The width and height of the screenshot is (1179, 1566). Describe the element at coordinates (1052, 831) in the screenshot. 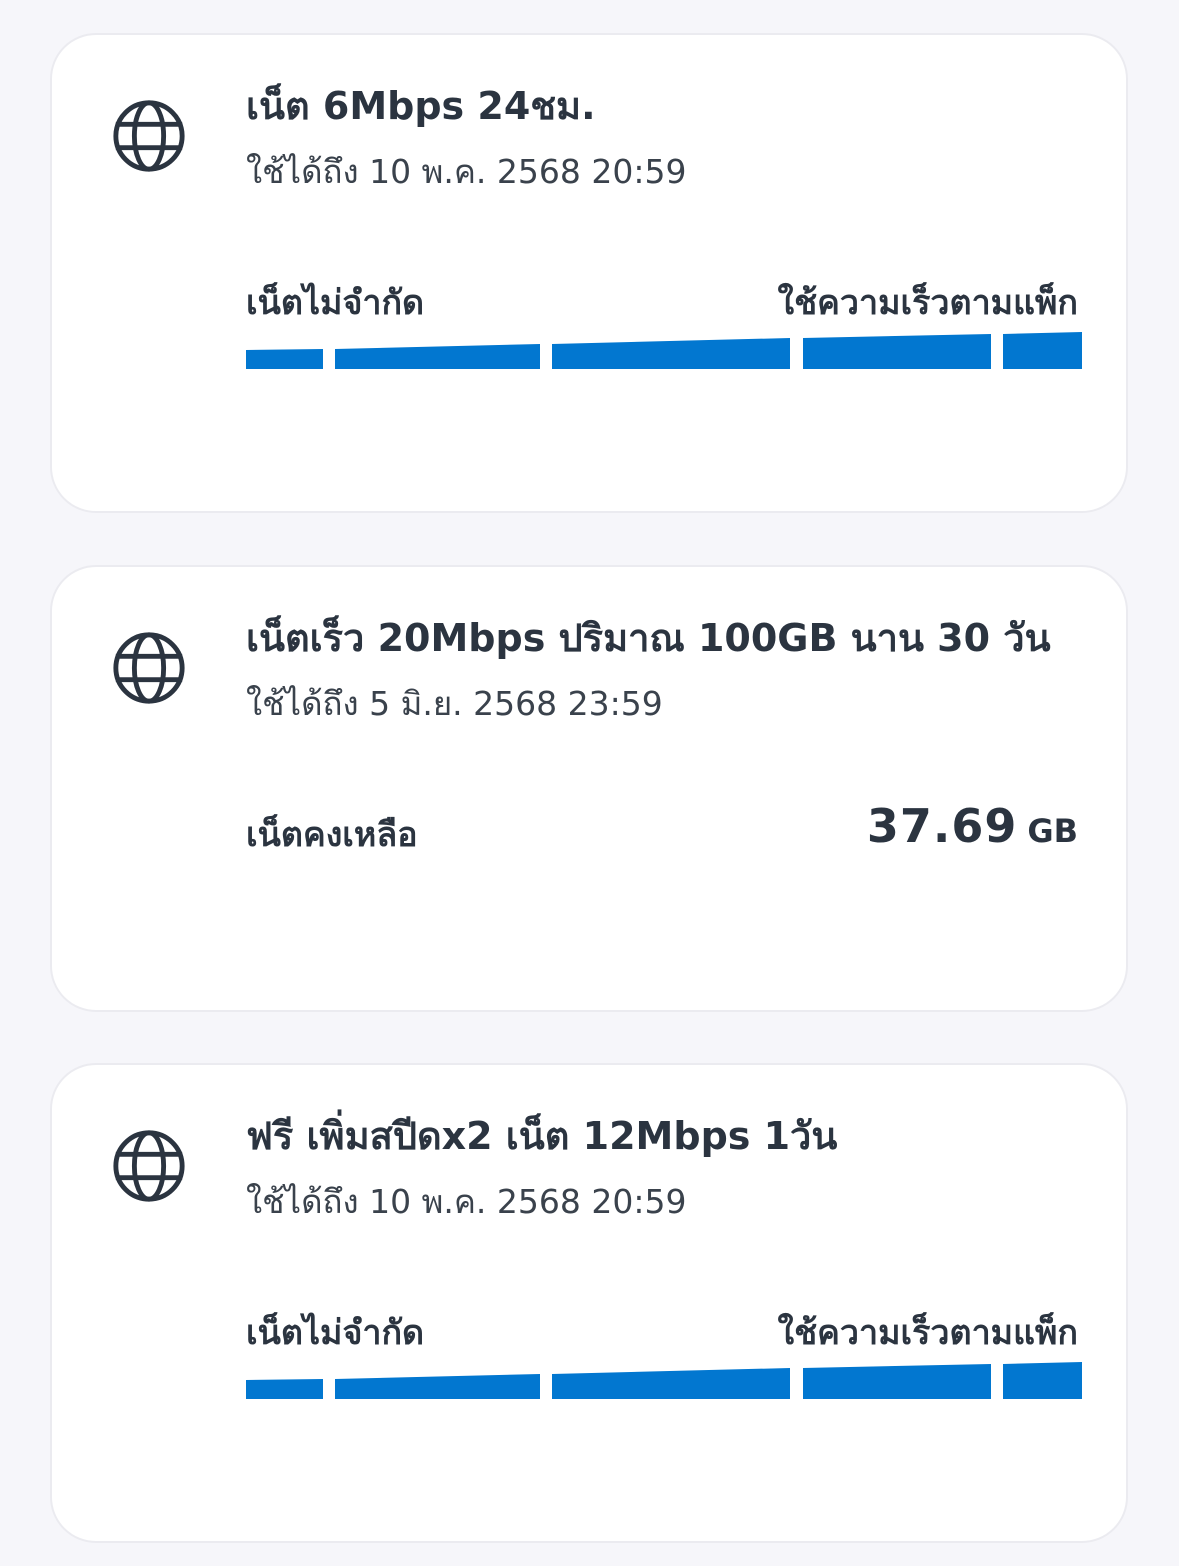

I see `remaining-unit: GB` at that location.